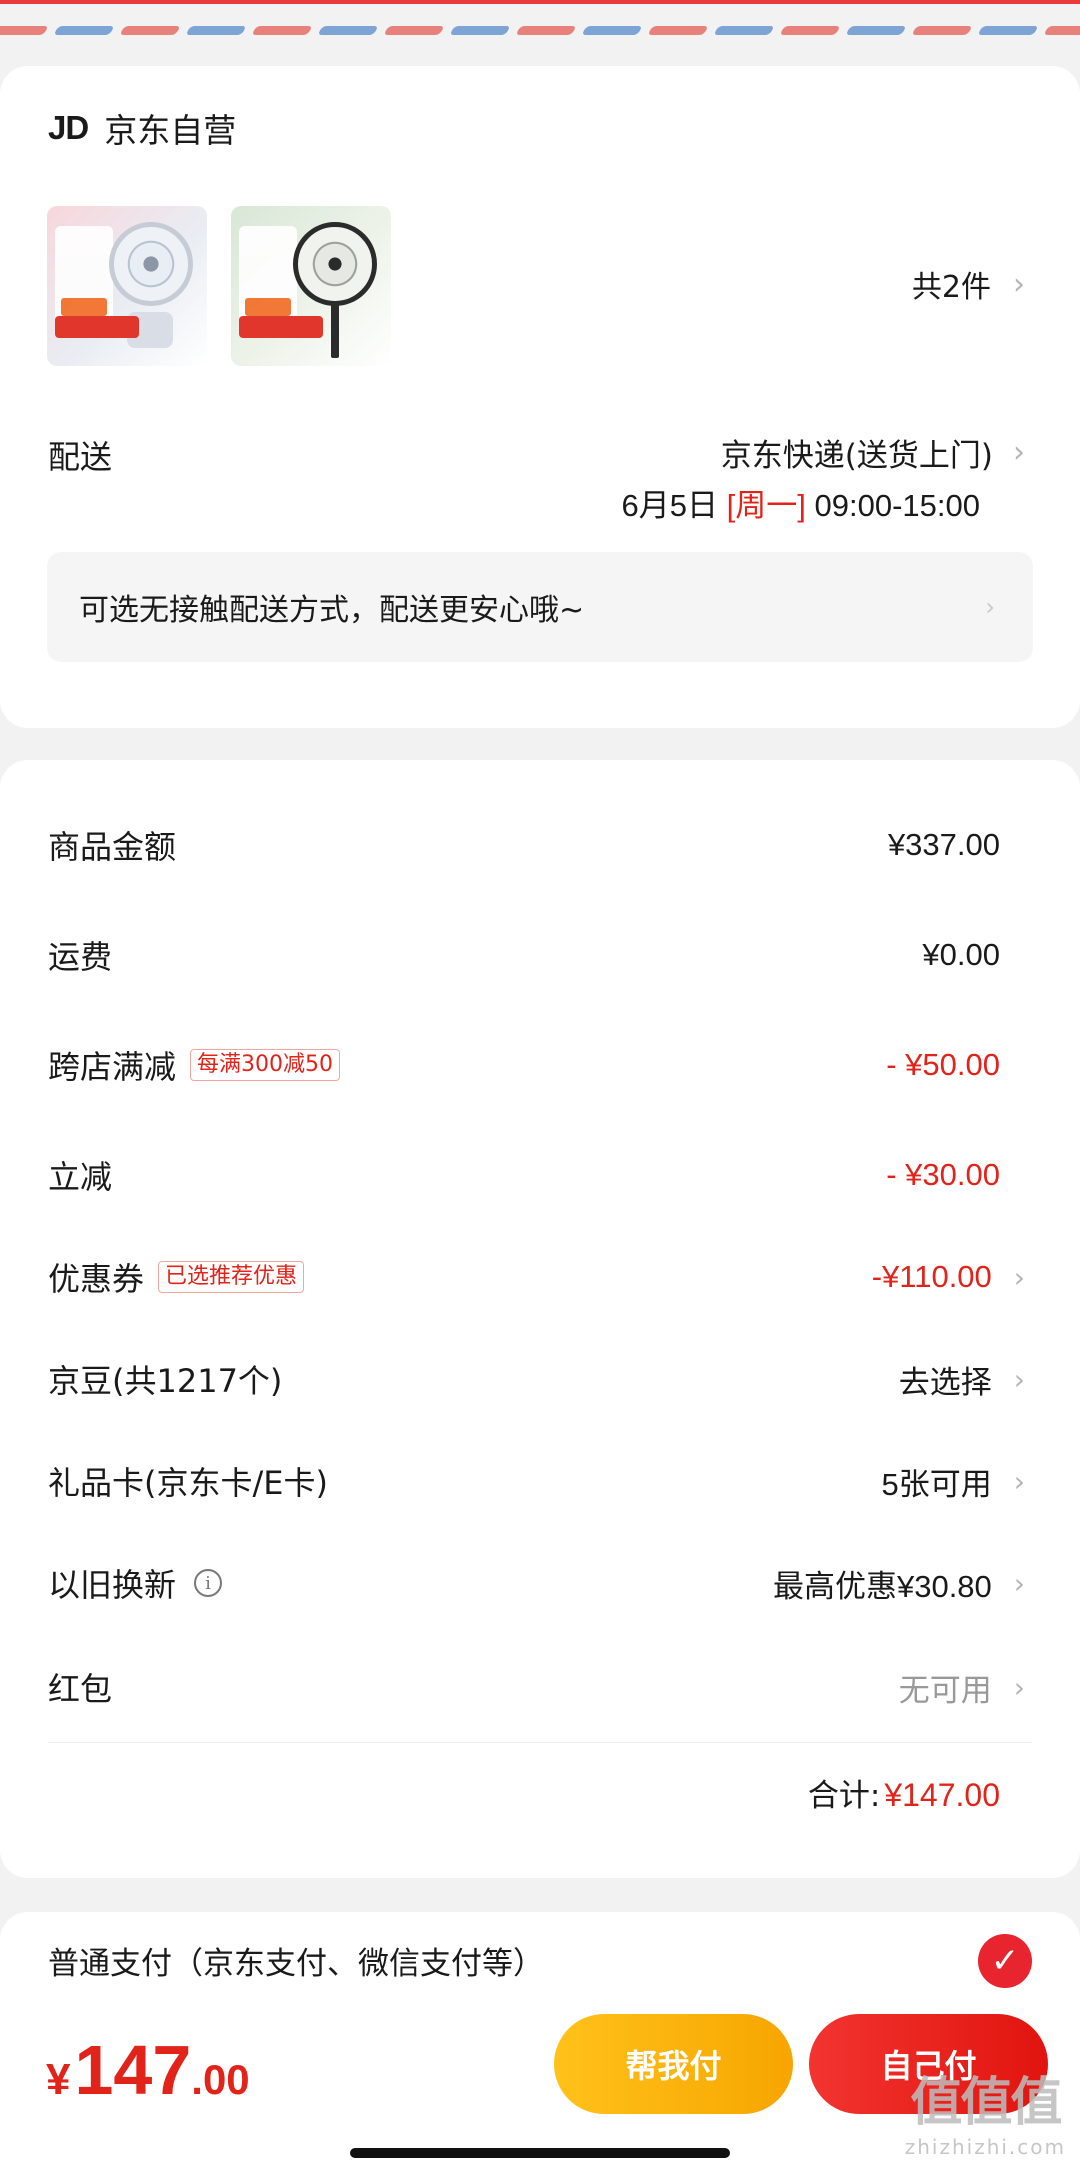  I want to click on subtotal-label: 商品金额, so click(112, 847).